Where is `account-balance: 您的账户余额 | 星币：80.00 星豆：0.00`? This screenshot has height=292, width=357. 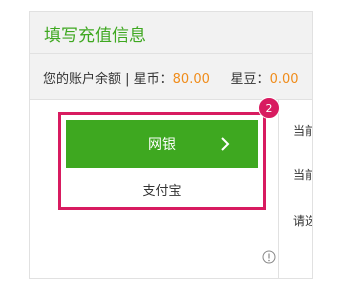 account-balance: 您的账户余额 | 星币：80.00 星豆：0.00 is located at coordinates (171, 77).